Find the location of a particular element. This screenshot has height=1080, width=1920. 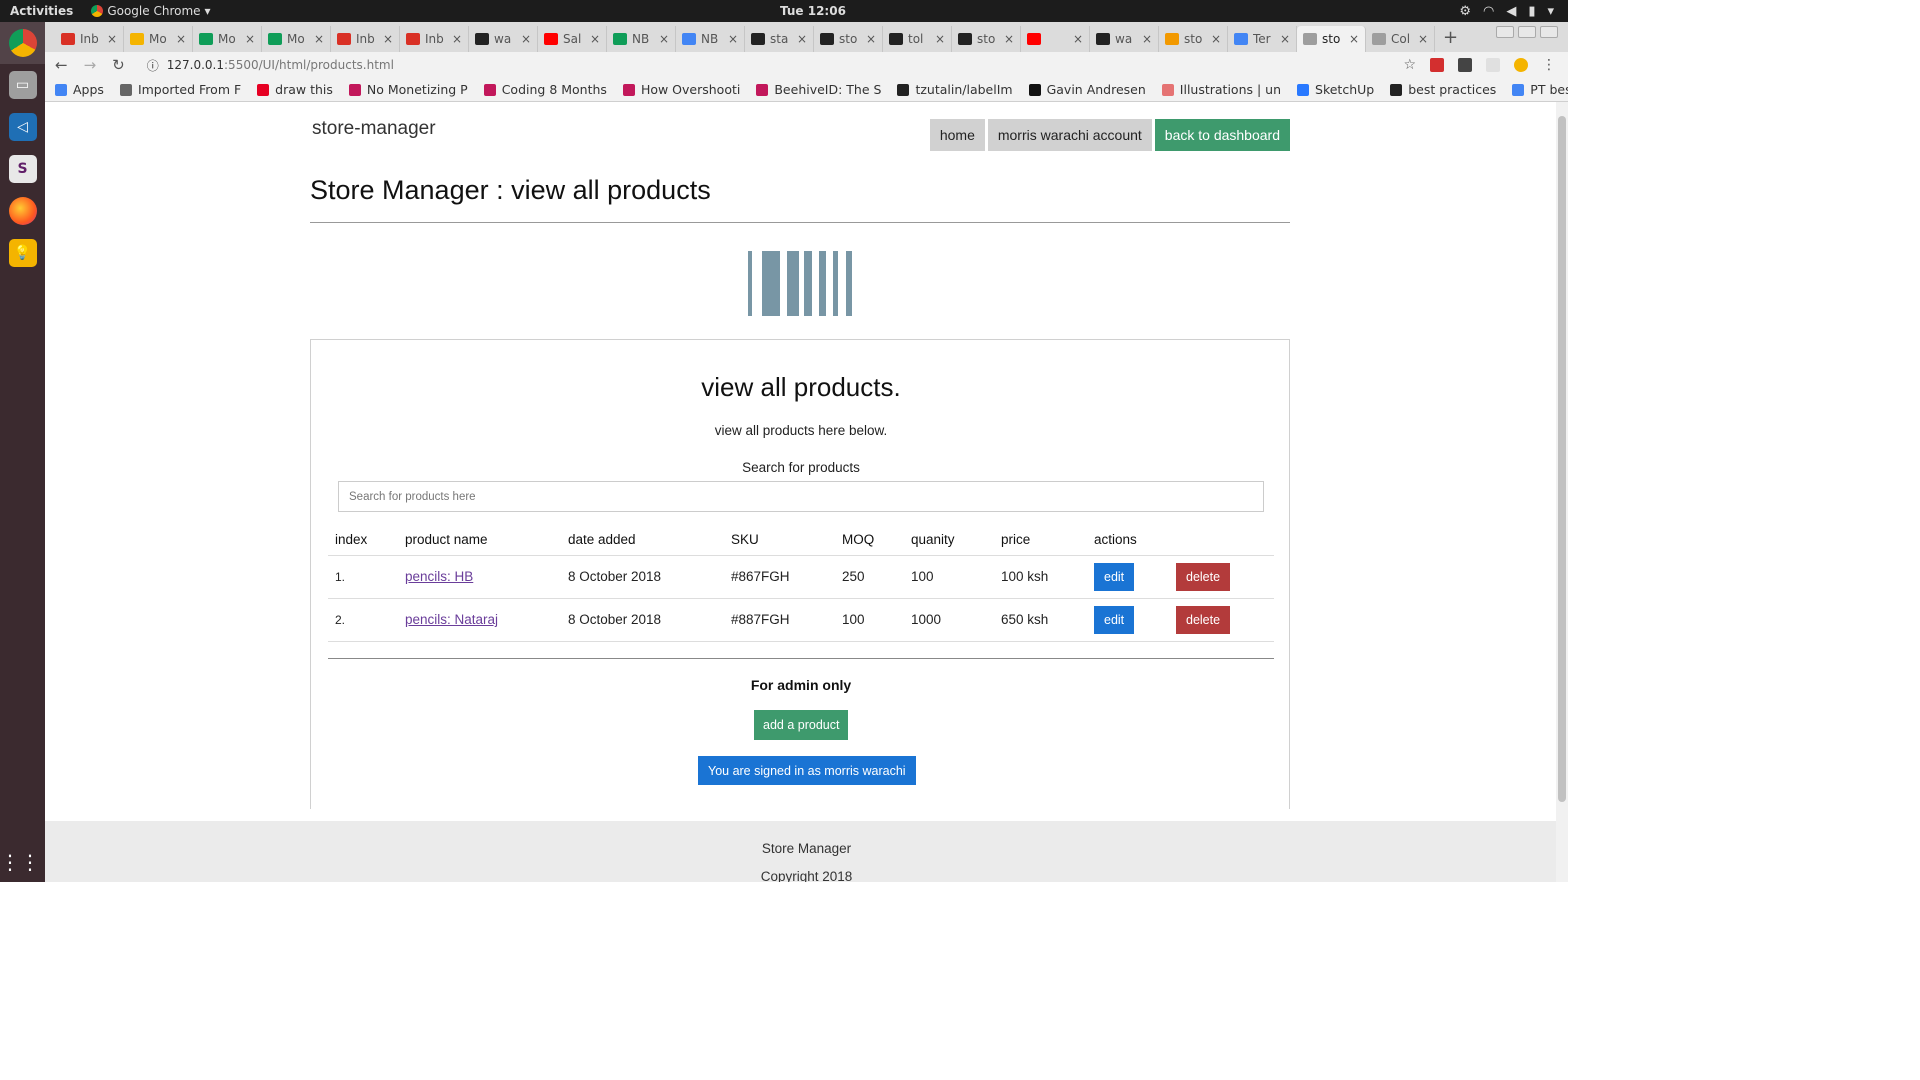

show-applications-icon: ⋮⋮⋮ is located at coordinates (30, 862).